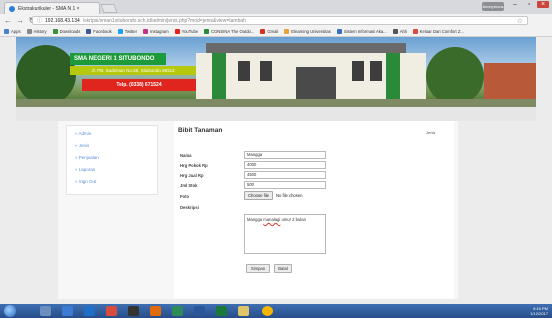 The height and width of the screenshot is (318, 552). I want to click on file-status: No file chosen, so click(289, 195).